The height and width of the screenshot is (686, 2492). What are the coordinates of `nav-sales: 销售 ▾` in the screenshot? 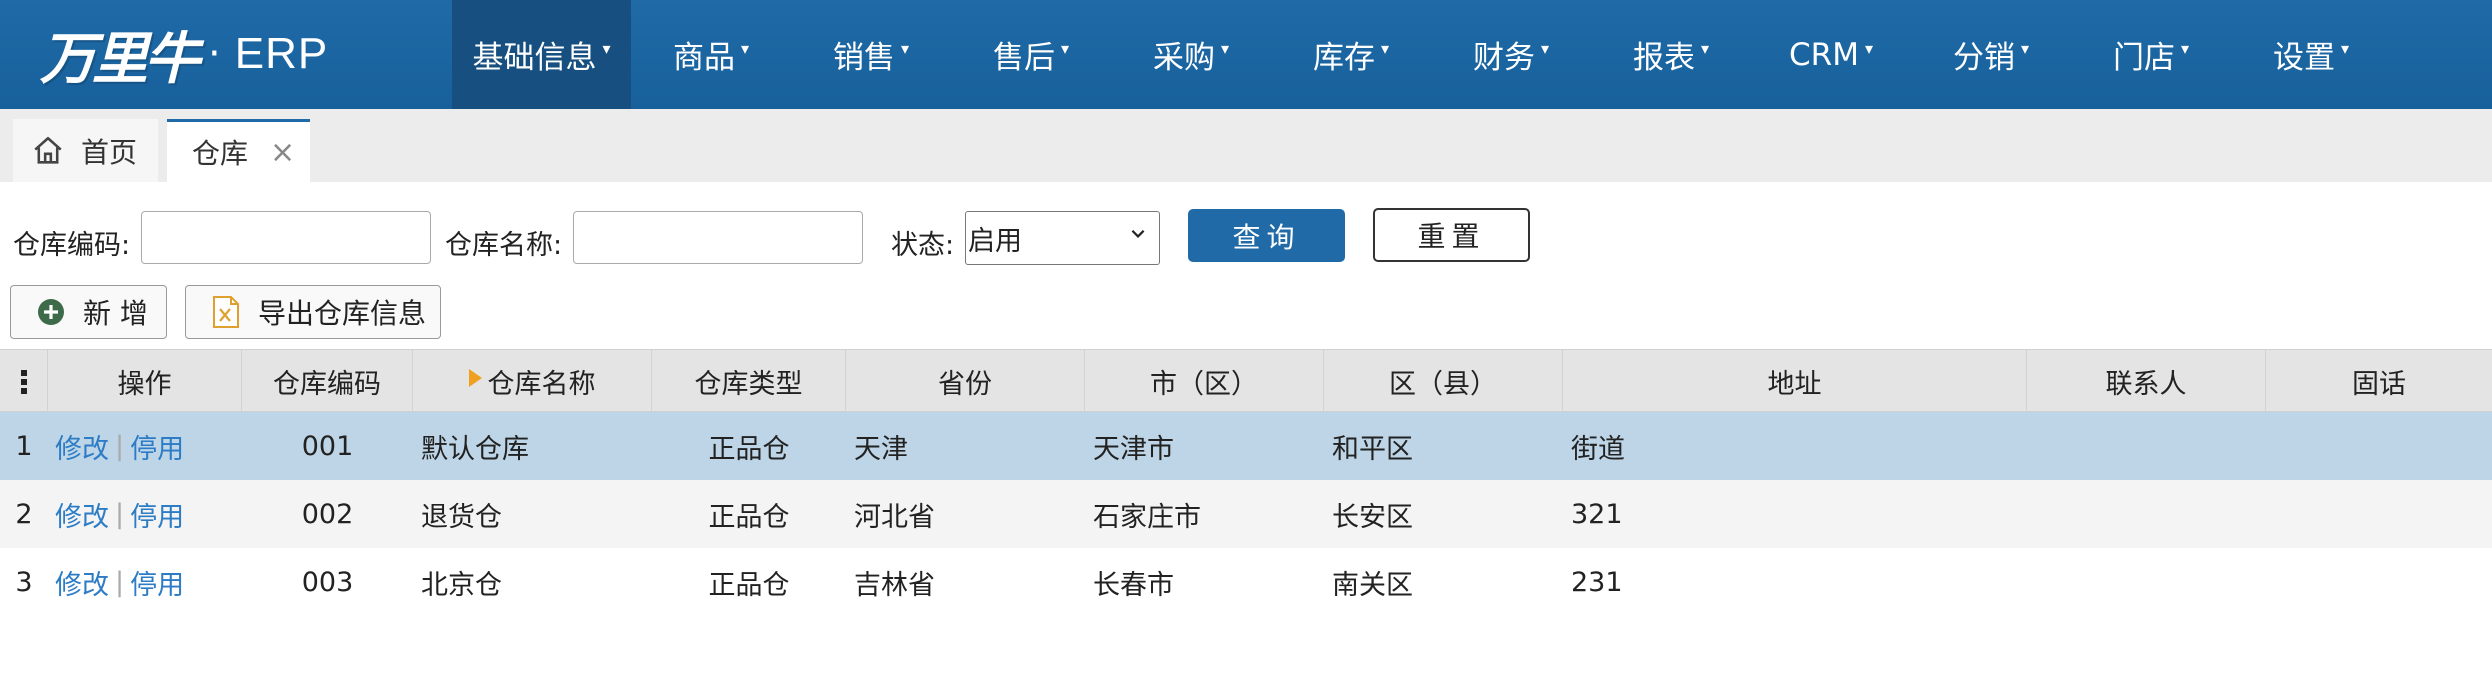 It's located at (871, 54).